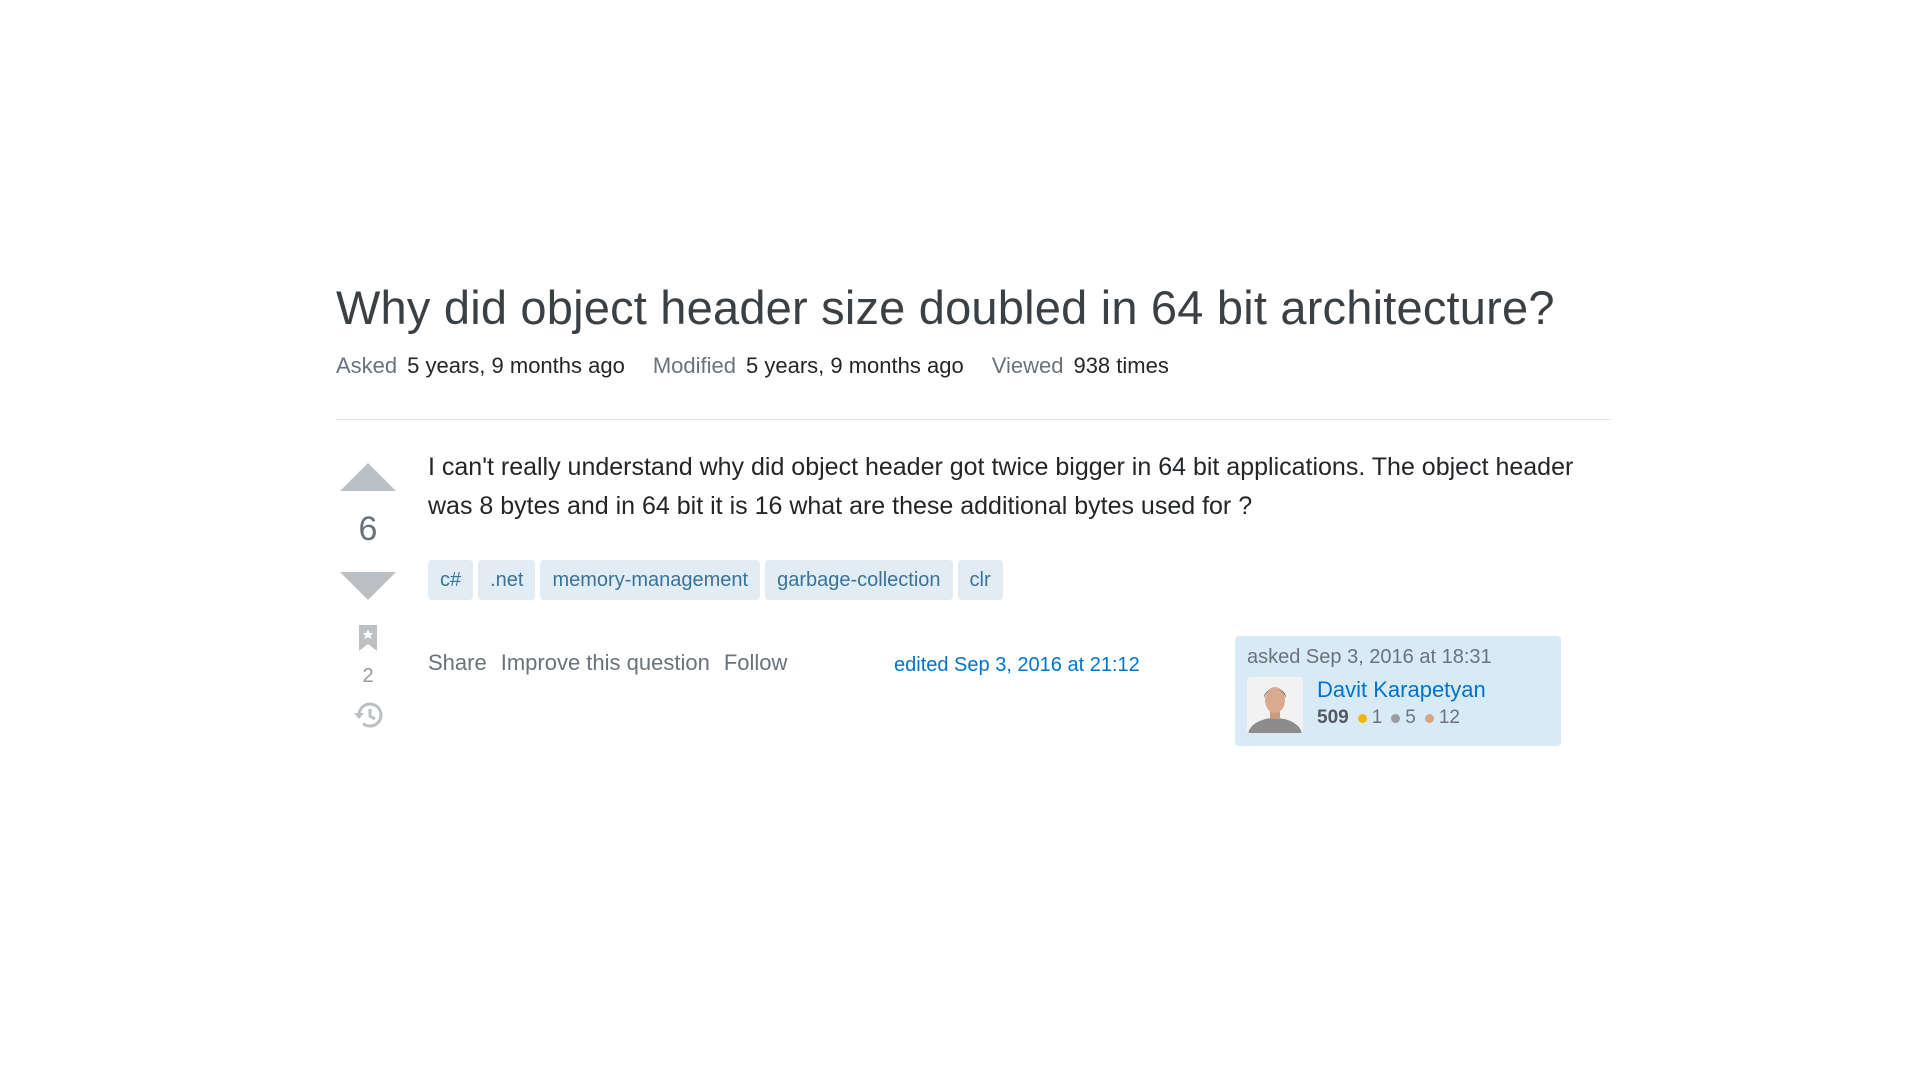 The height and width of the screenshot is (1080, 1920). I want to click on viewed-meta: Viewed 938 times, so click(1080, 366).